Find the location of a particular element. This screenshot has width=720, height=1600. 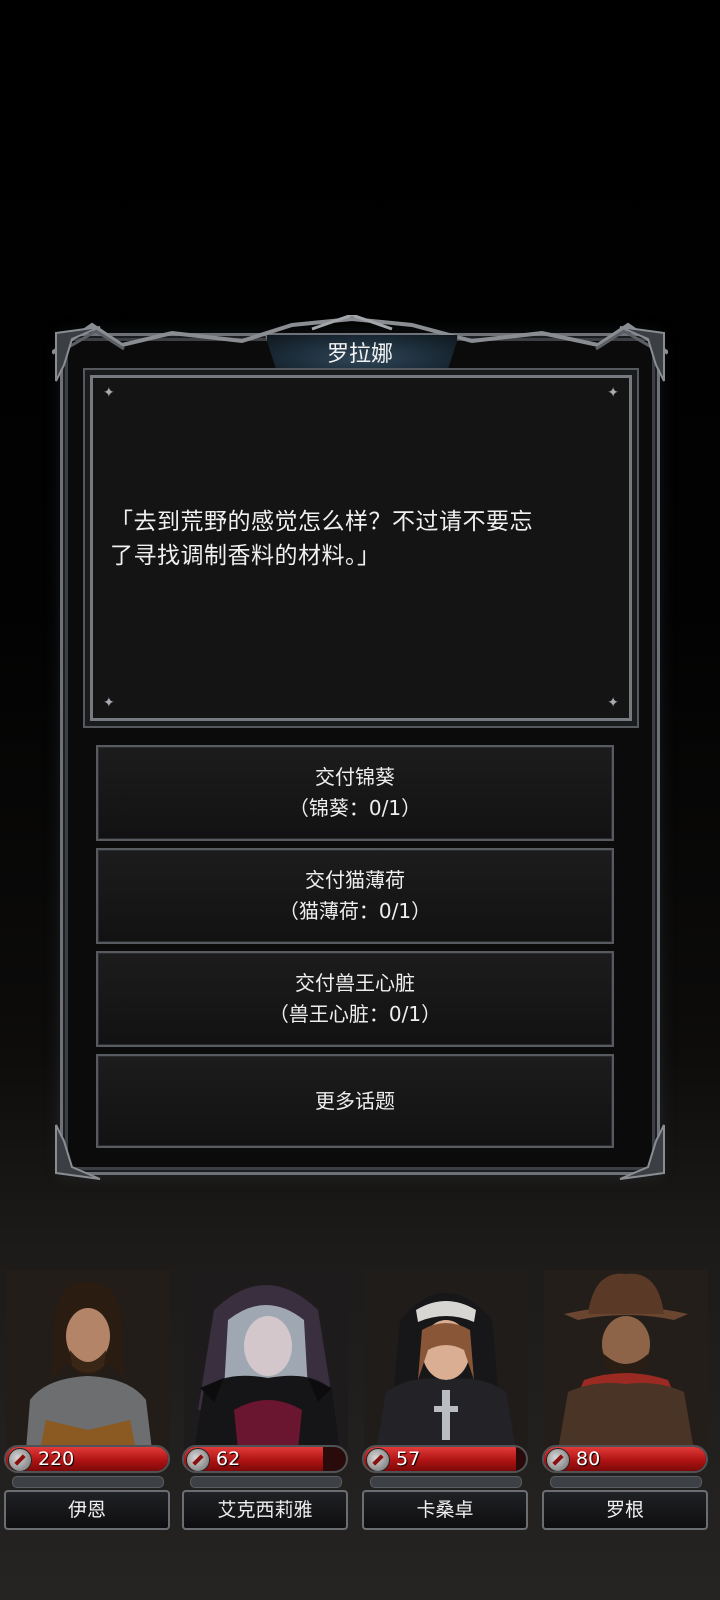

hp-value: 57 is located at coordinates (408, 1459).